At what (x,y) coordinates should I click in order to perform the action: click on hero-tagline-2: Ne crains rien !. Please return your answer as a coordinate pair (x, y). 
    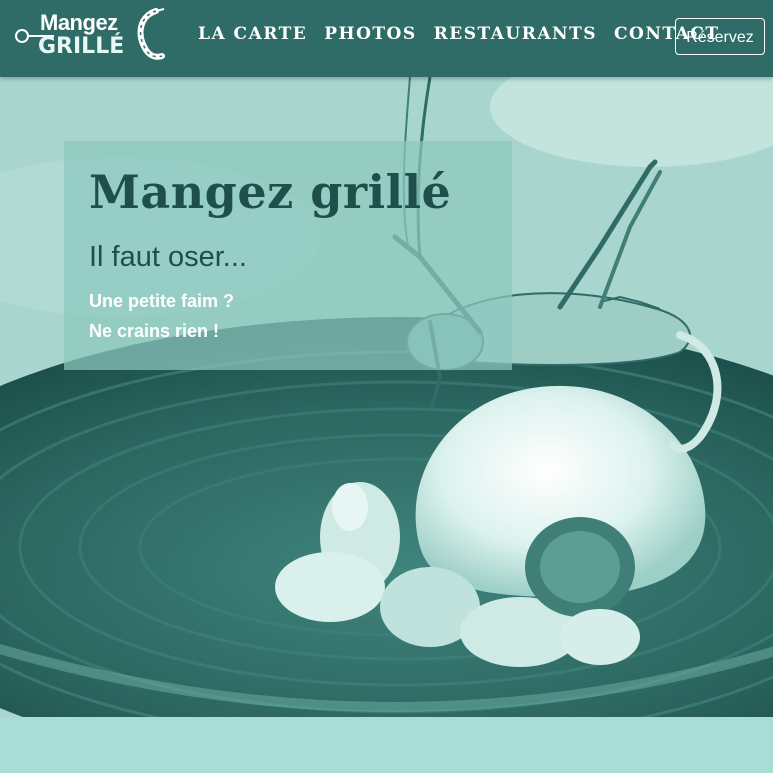
    Looking at the image, I should click on (154, 331).